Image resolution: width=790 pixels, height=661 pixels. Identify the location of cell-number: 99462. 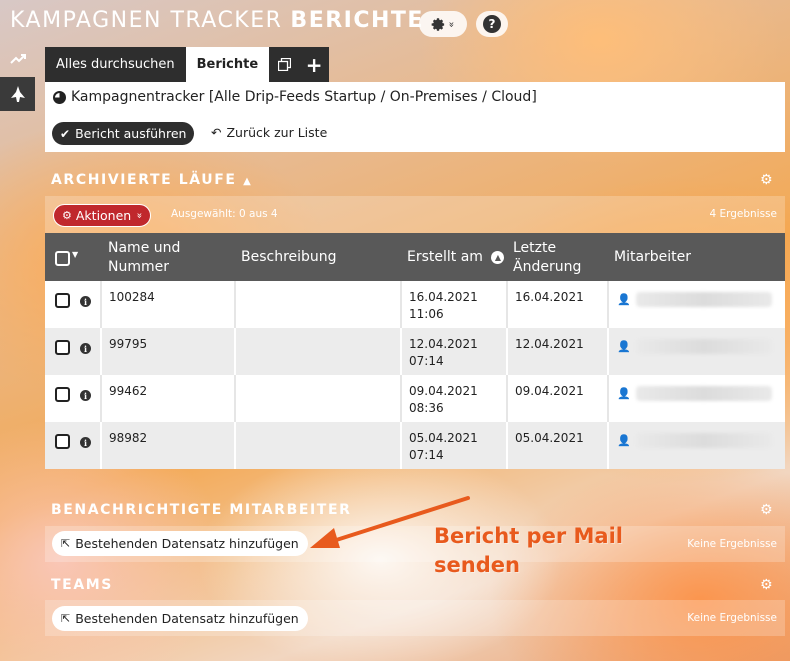
(167, 398).